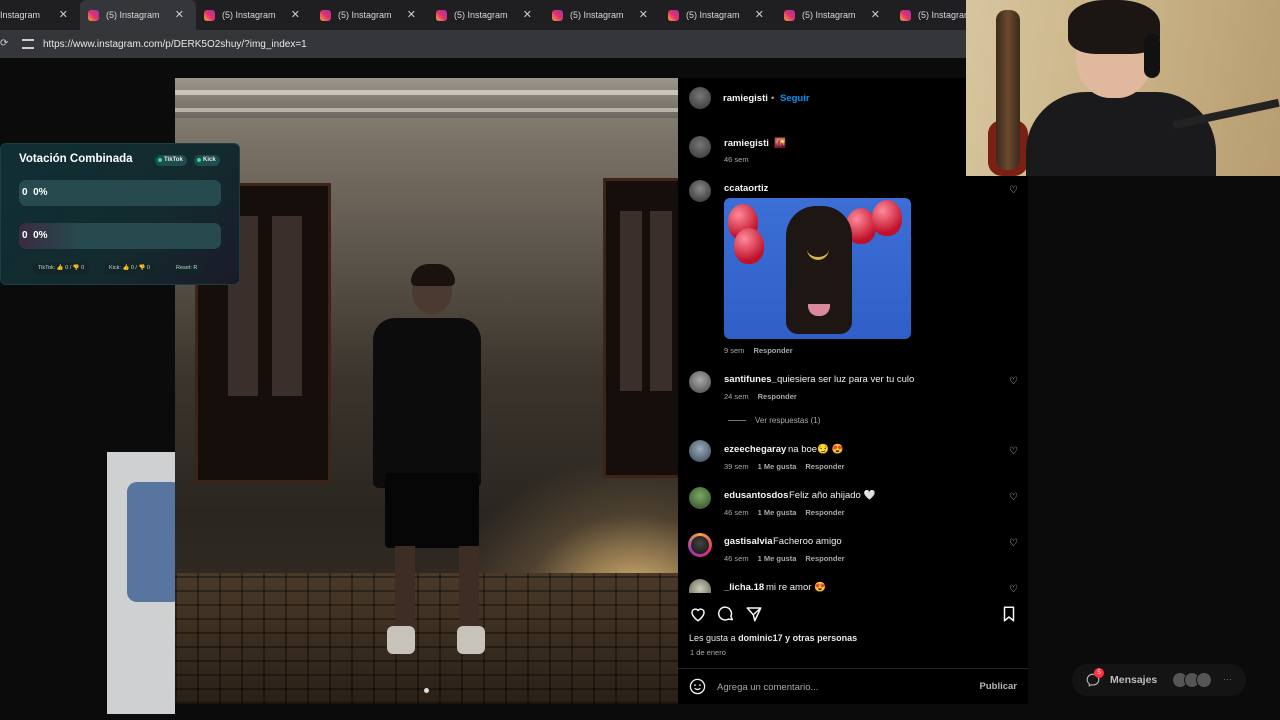 The width and height of the screenshot is (1280, 720). What do you see at coordinates (745, 98) in the screenshot?
I see `author-username: ramiegisti` at bounding box center [745, 98].